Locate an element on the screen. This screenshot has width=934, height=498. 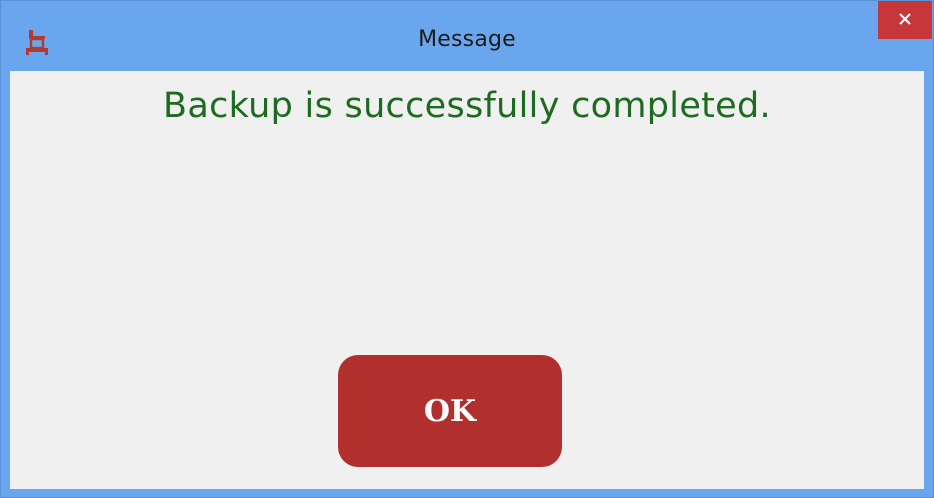
window-title: Message is located at coordinates (467, 39).